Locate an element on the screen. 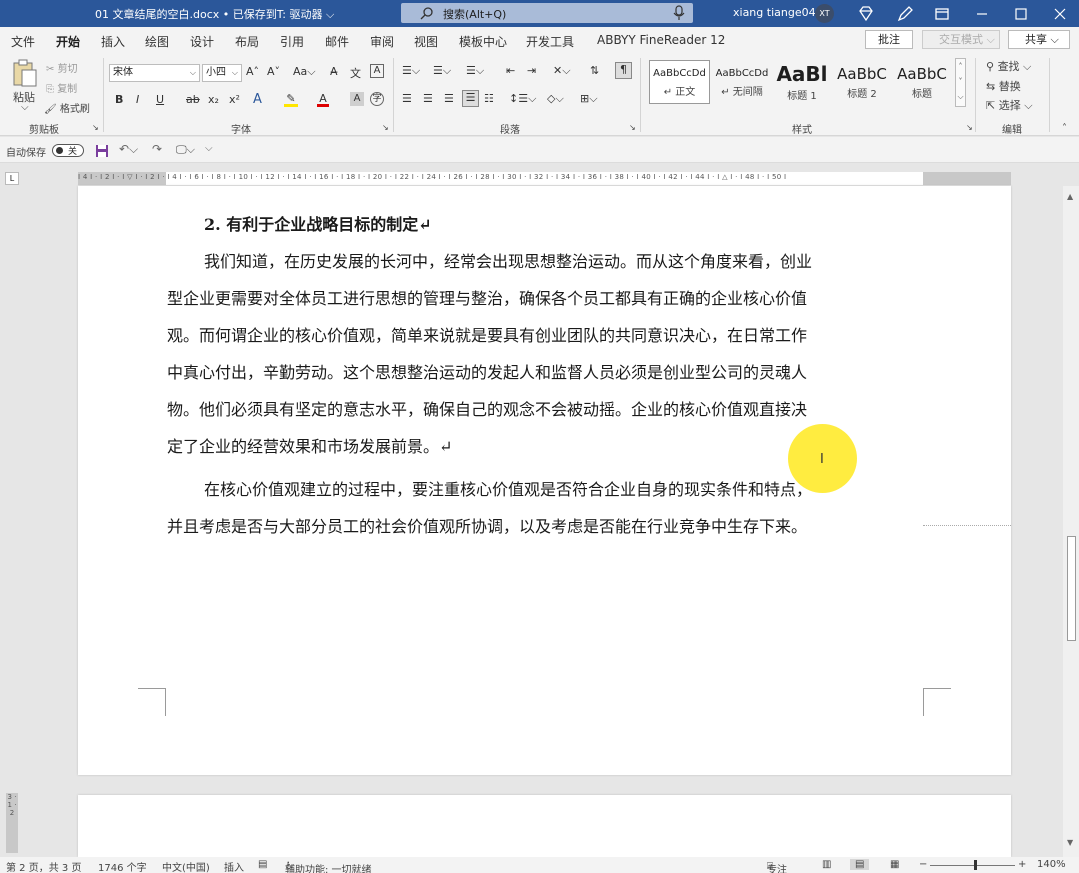  vertical-scrollbar: ▲ ▼ is located at coordinates (1071, 521).